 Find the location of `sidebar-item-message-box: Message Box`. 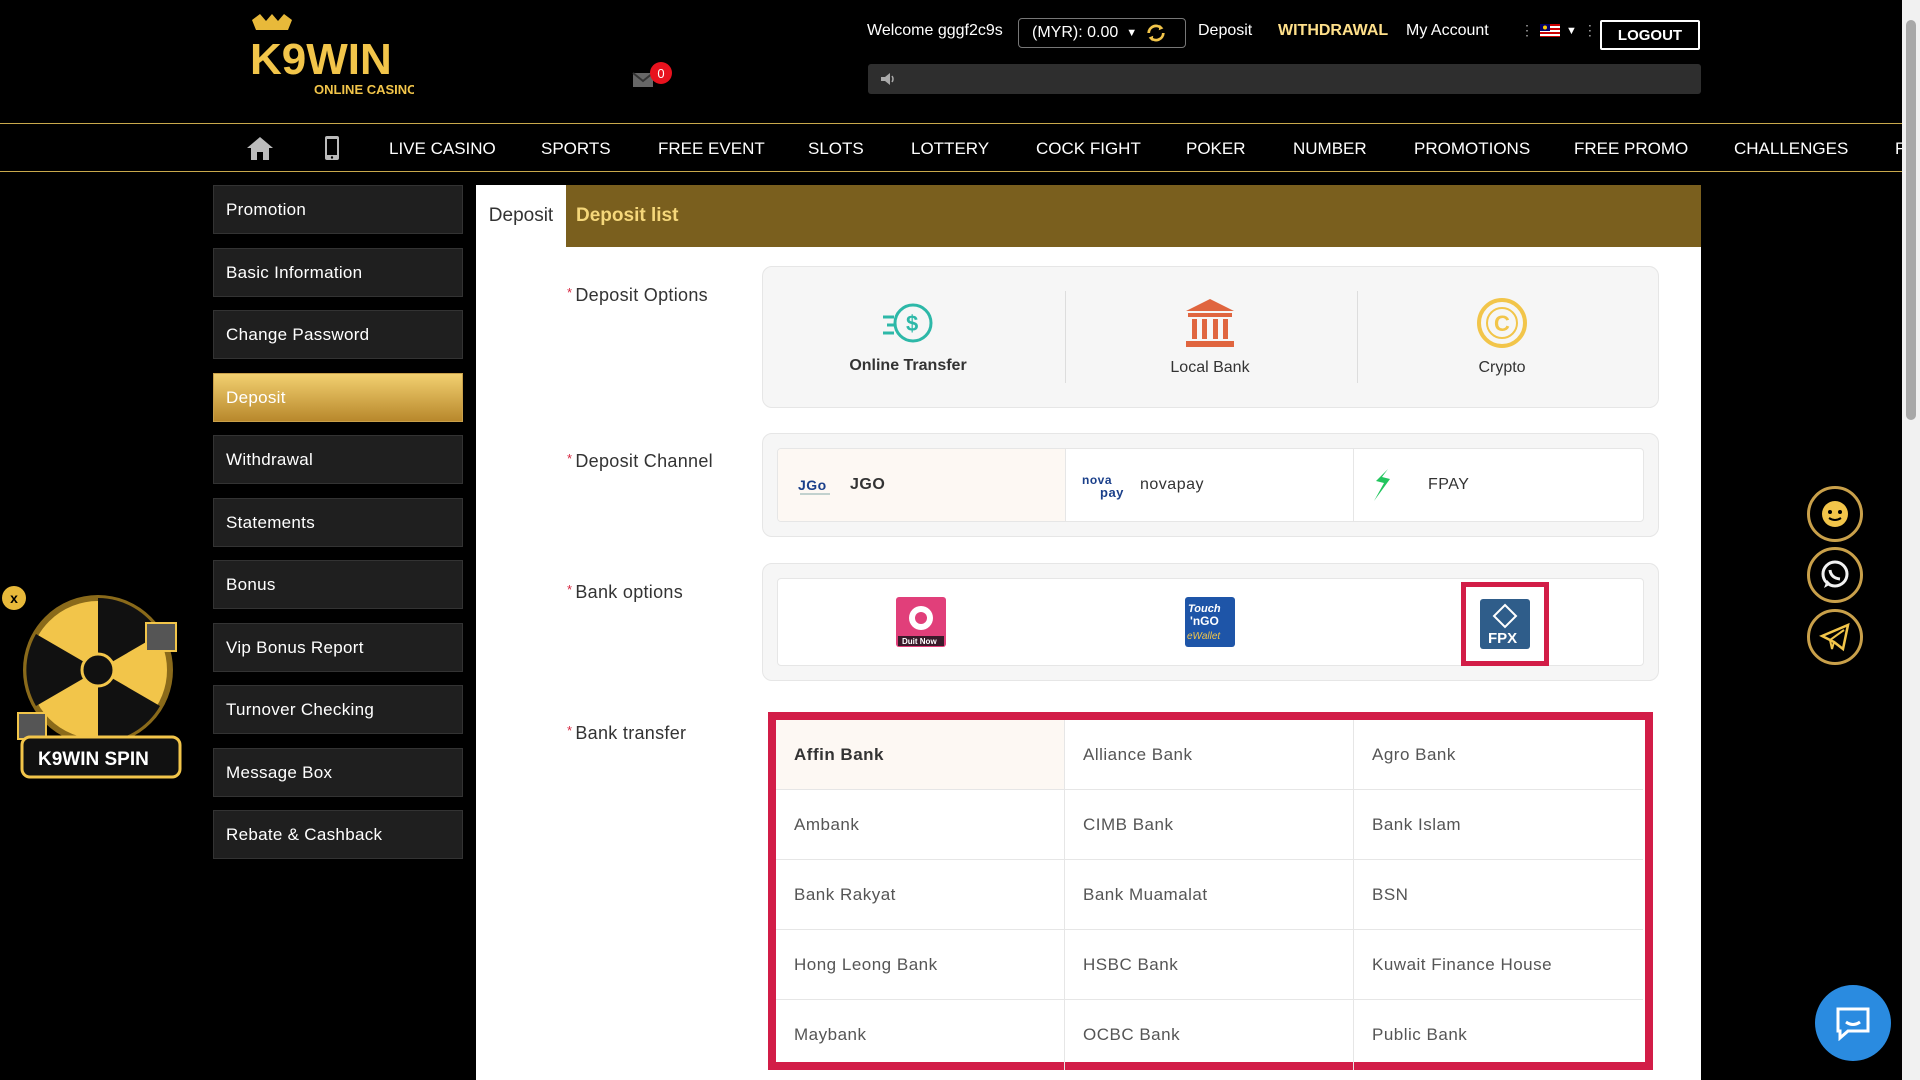

sidebar-item-message-box: Message Box is located at coordinates (338, 772).